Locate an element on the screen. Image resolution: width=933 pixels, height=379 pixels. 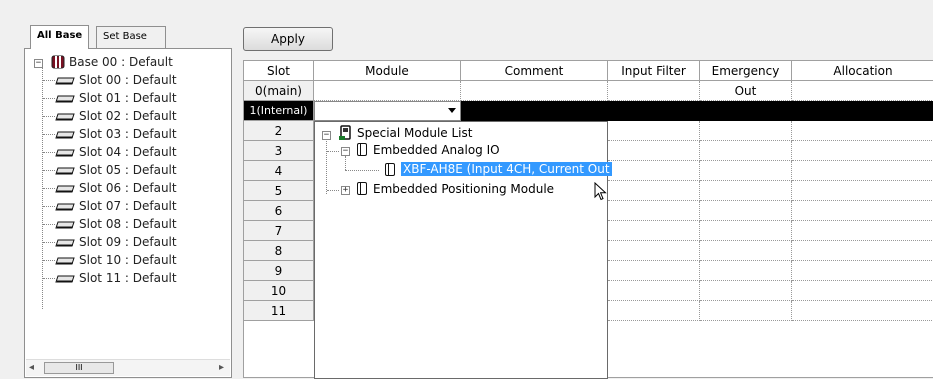
column-header-comment: Comment is located at coordinates (534, 71).